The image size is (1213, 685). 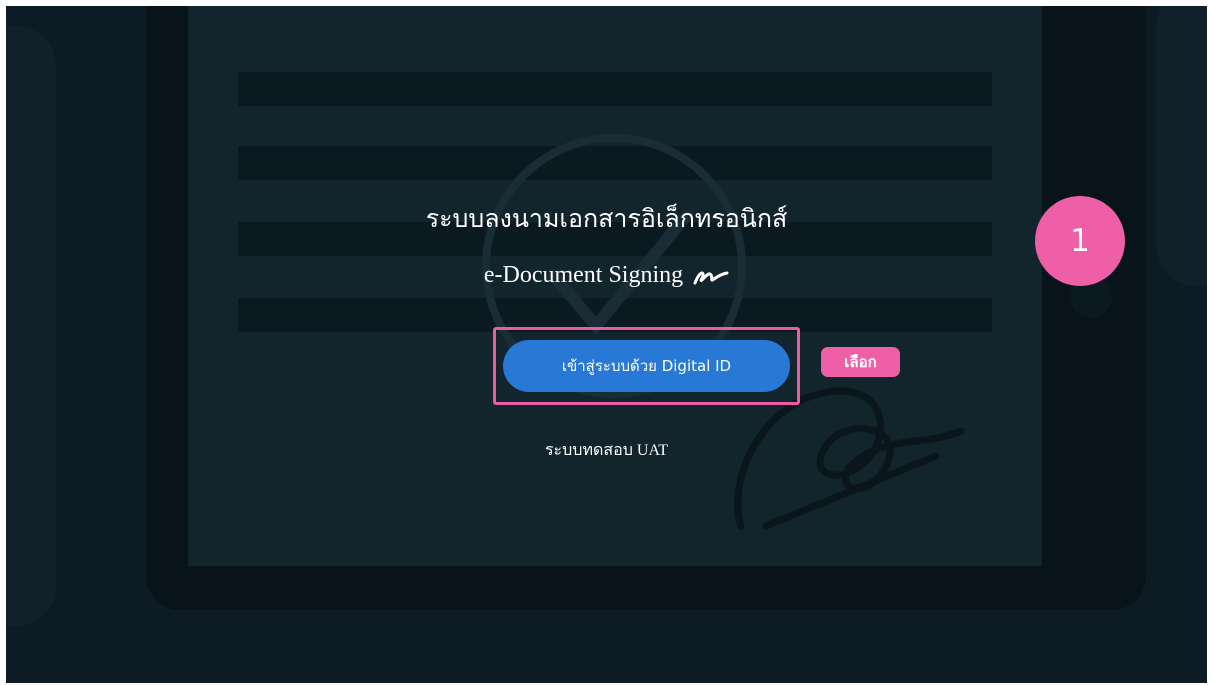 What do you see at coordinates (1080, 241) in the screenshot?
I see `step-number-badge: 1` at bounding box center [1080, 241].